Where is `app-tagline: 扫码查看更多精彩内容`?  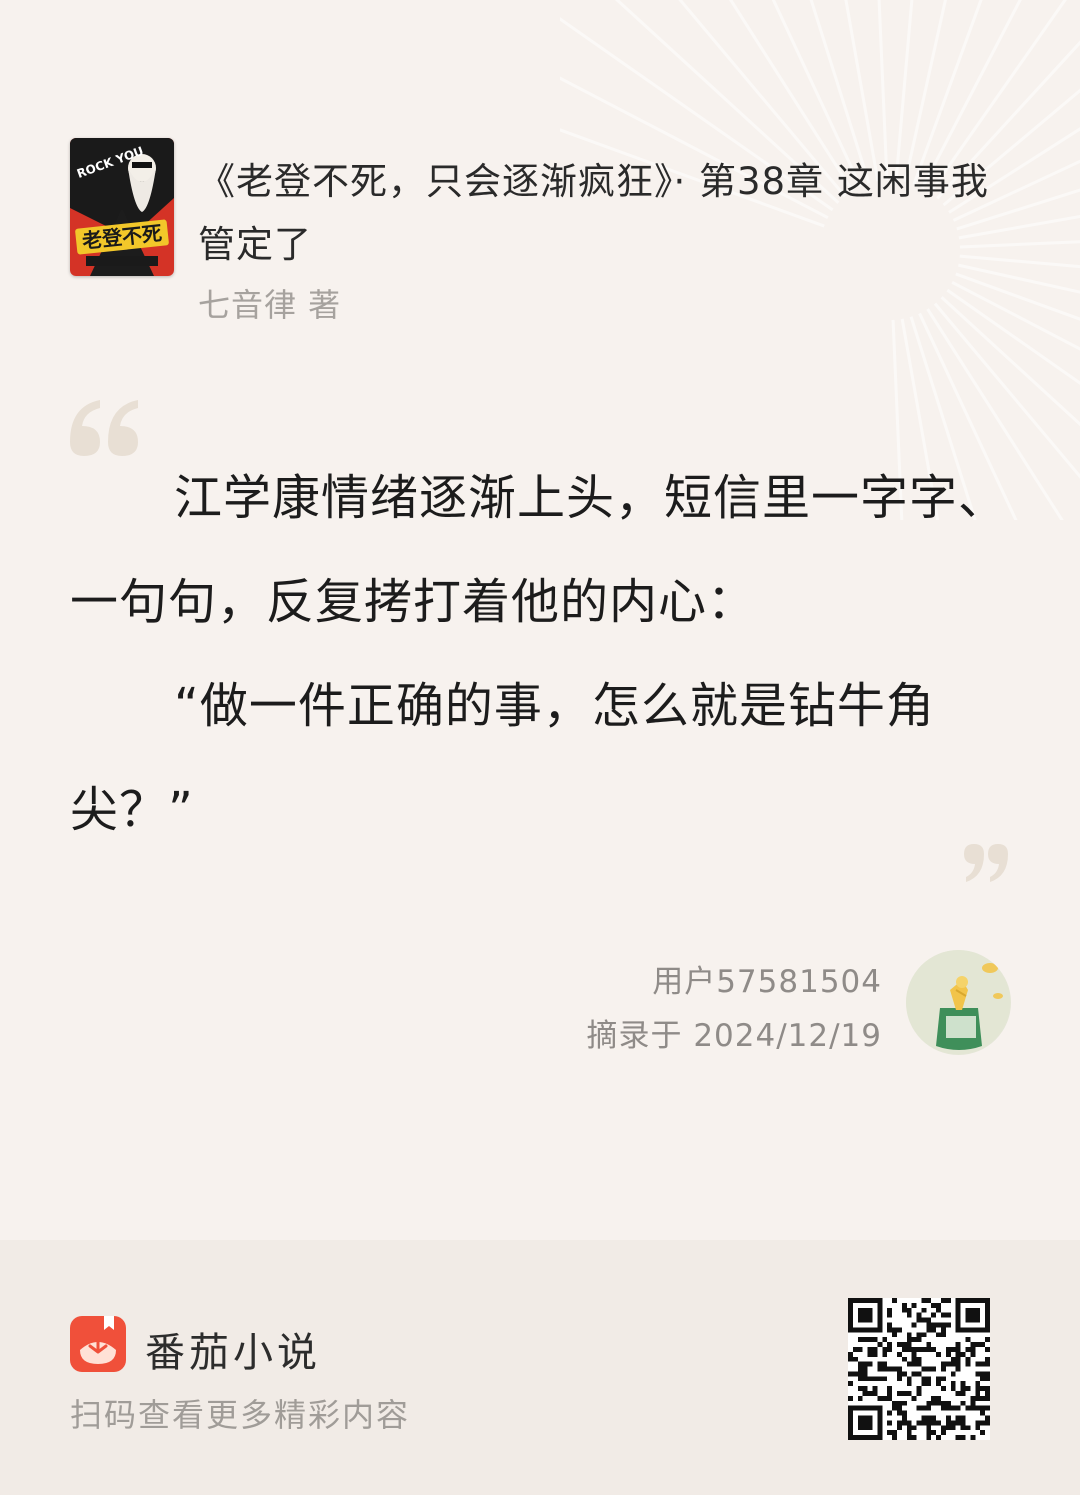 app-tagline: 扫码查看更多精彩内容 is located at coordinates (240, 1415).